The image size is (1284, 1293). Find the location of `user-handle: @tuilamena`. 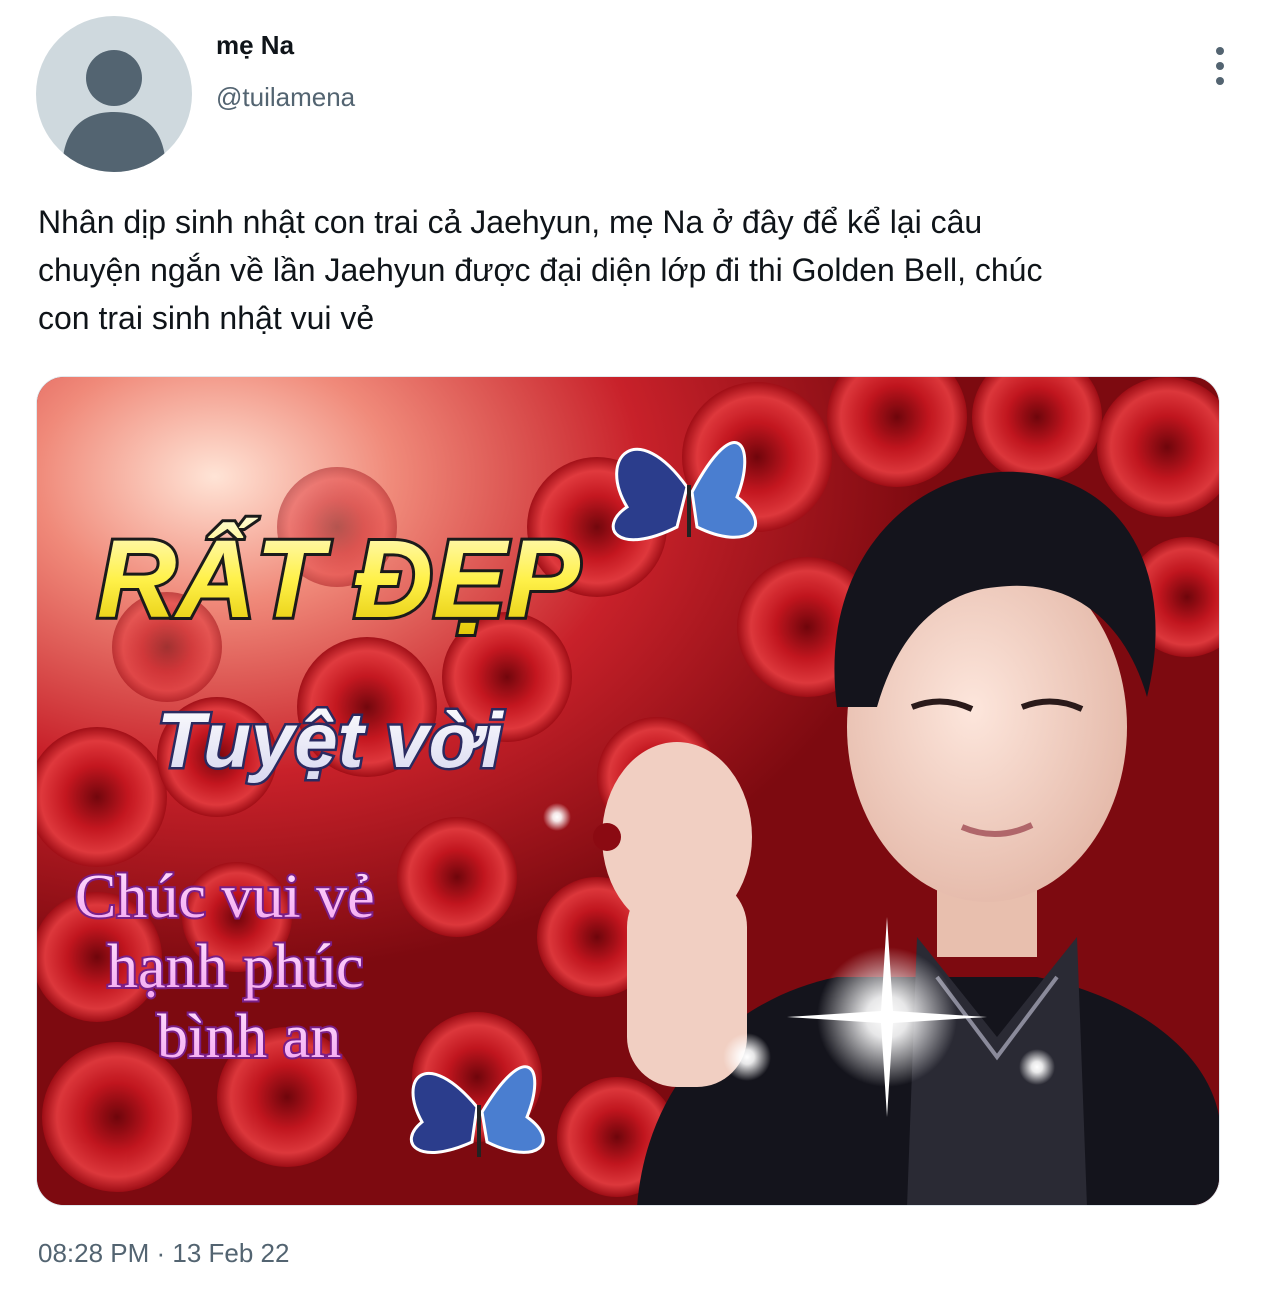

user-handle: @tuilamena is located at coordinates (285, 97).